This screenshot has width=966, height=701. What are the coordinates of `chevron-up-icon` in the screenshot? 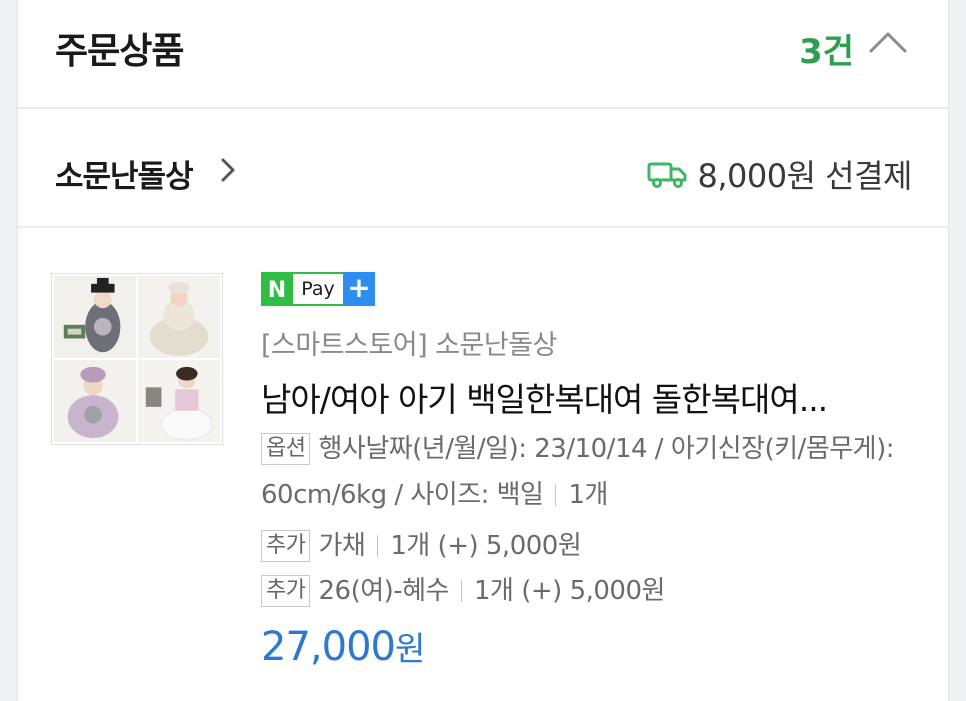 It's located at (888, 41).